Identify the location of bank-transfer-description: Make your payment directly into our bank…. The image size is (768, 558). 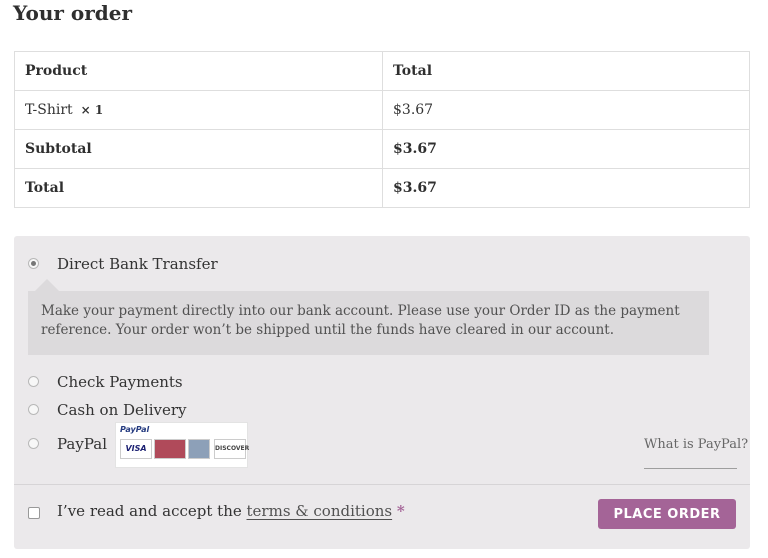
(368, 323).